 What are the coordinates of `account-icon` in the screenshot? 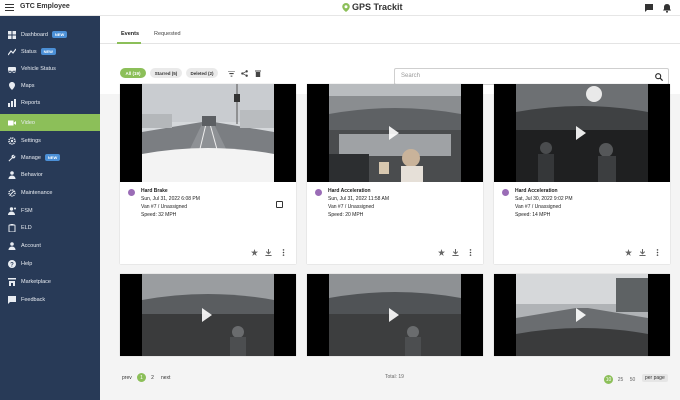 It's located at (12, 245).